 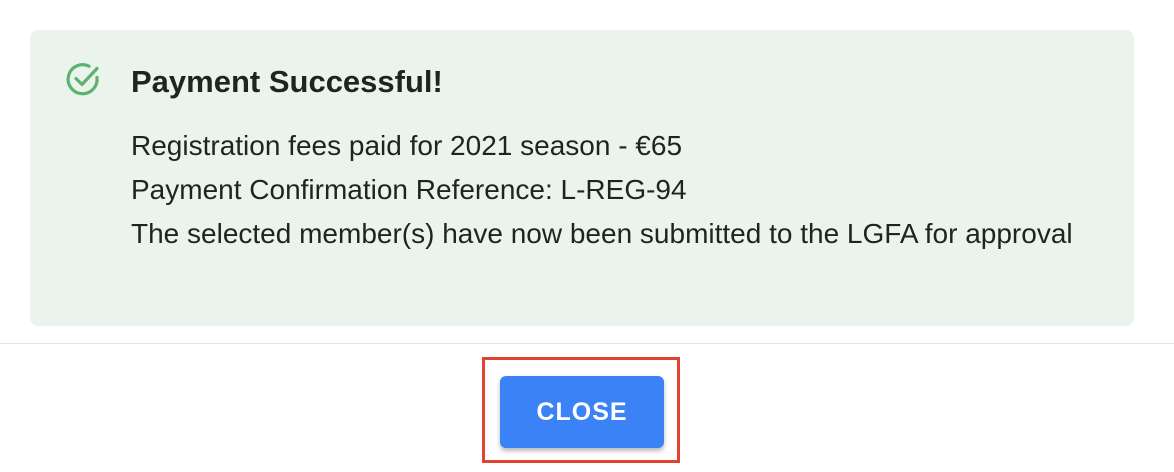 I want to click on alert-title: Payment Successful!, so click(x=287, y=81).